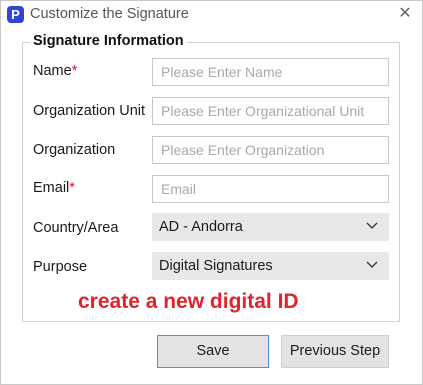 Image resolution: width=423 pixels, height=385 pixels. I want to click on section-title: Signature Information, so click(108, 41).